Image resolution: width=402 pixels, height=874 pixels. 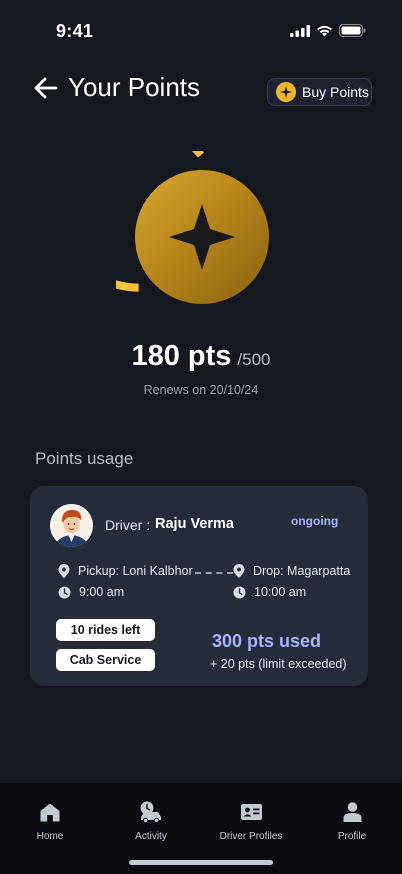 What do you see at coordinates (352, 812) in the screenshot?
I see `user-icon` at bounding box center [352, 812].